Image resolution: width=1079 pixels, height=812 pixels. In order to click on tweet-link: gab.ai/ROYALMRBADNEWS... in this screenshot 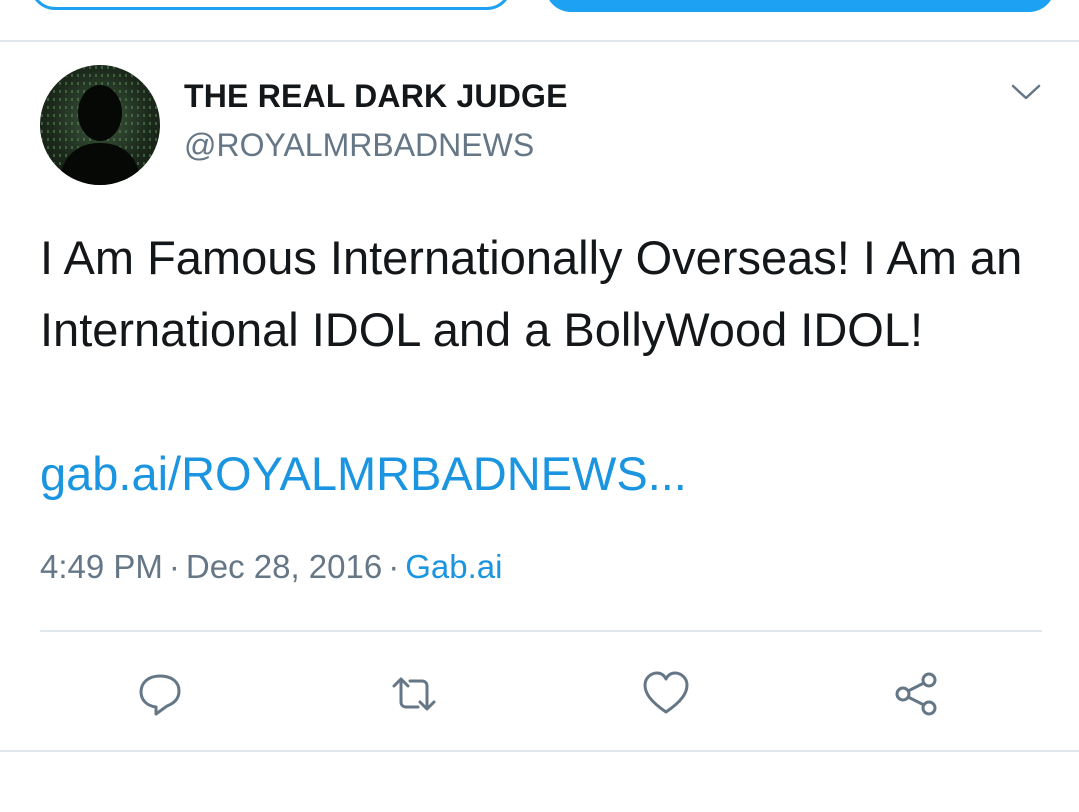, I will do `click(363, 474)`.